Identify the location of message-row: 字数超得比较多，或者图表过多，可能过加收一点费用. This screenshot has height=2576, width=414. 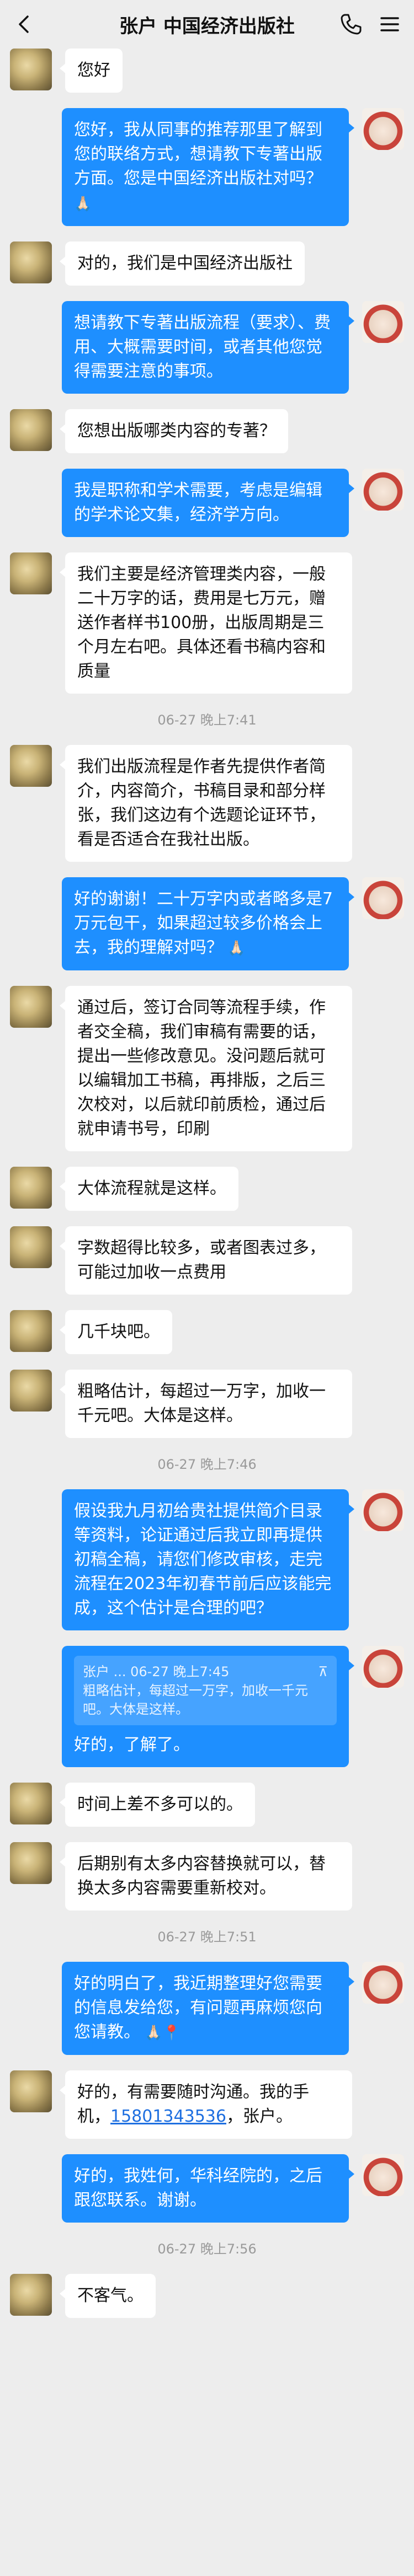
(207, 1260).